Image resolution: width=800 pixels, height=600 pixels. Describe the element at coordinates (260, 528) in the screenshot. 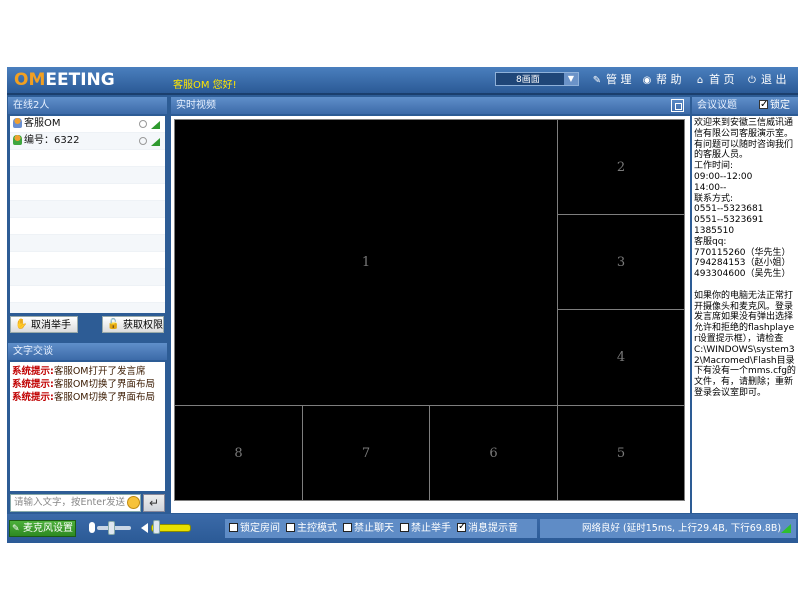

I see `option-label: 锁定房间` at that location.